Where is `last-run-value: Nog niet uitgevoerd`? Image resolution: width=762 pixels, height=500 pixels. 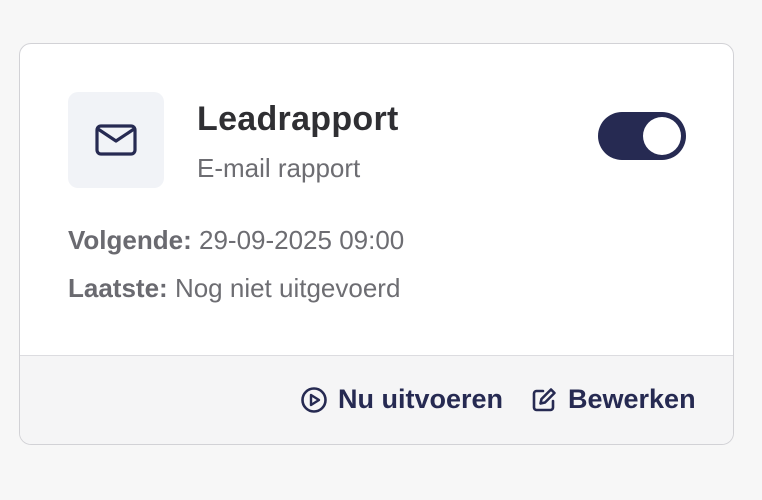 last-run-value: Nog niet uitgevoerd is located at coordinates (287, 288).